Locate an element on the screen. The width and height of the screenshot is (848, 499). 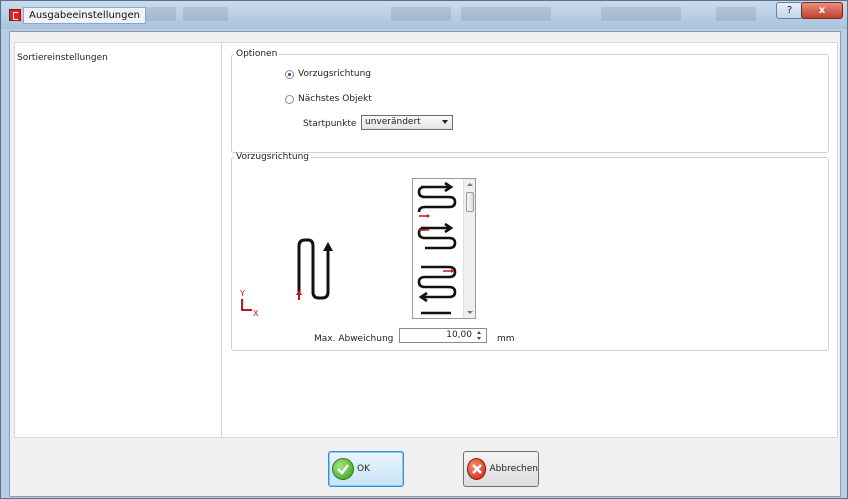
title-bar: Ausgabeeinstellungen ? x is located at coordinates (424, 15).